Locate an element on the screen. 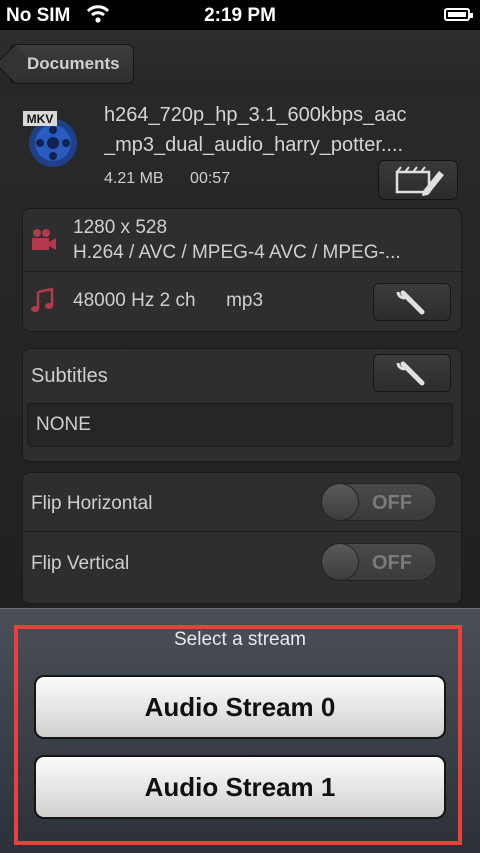 The width and height of the screenshot is (480, 853). subtitles-group: Subtitles NONE is located at coordinates (242, 405).